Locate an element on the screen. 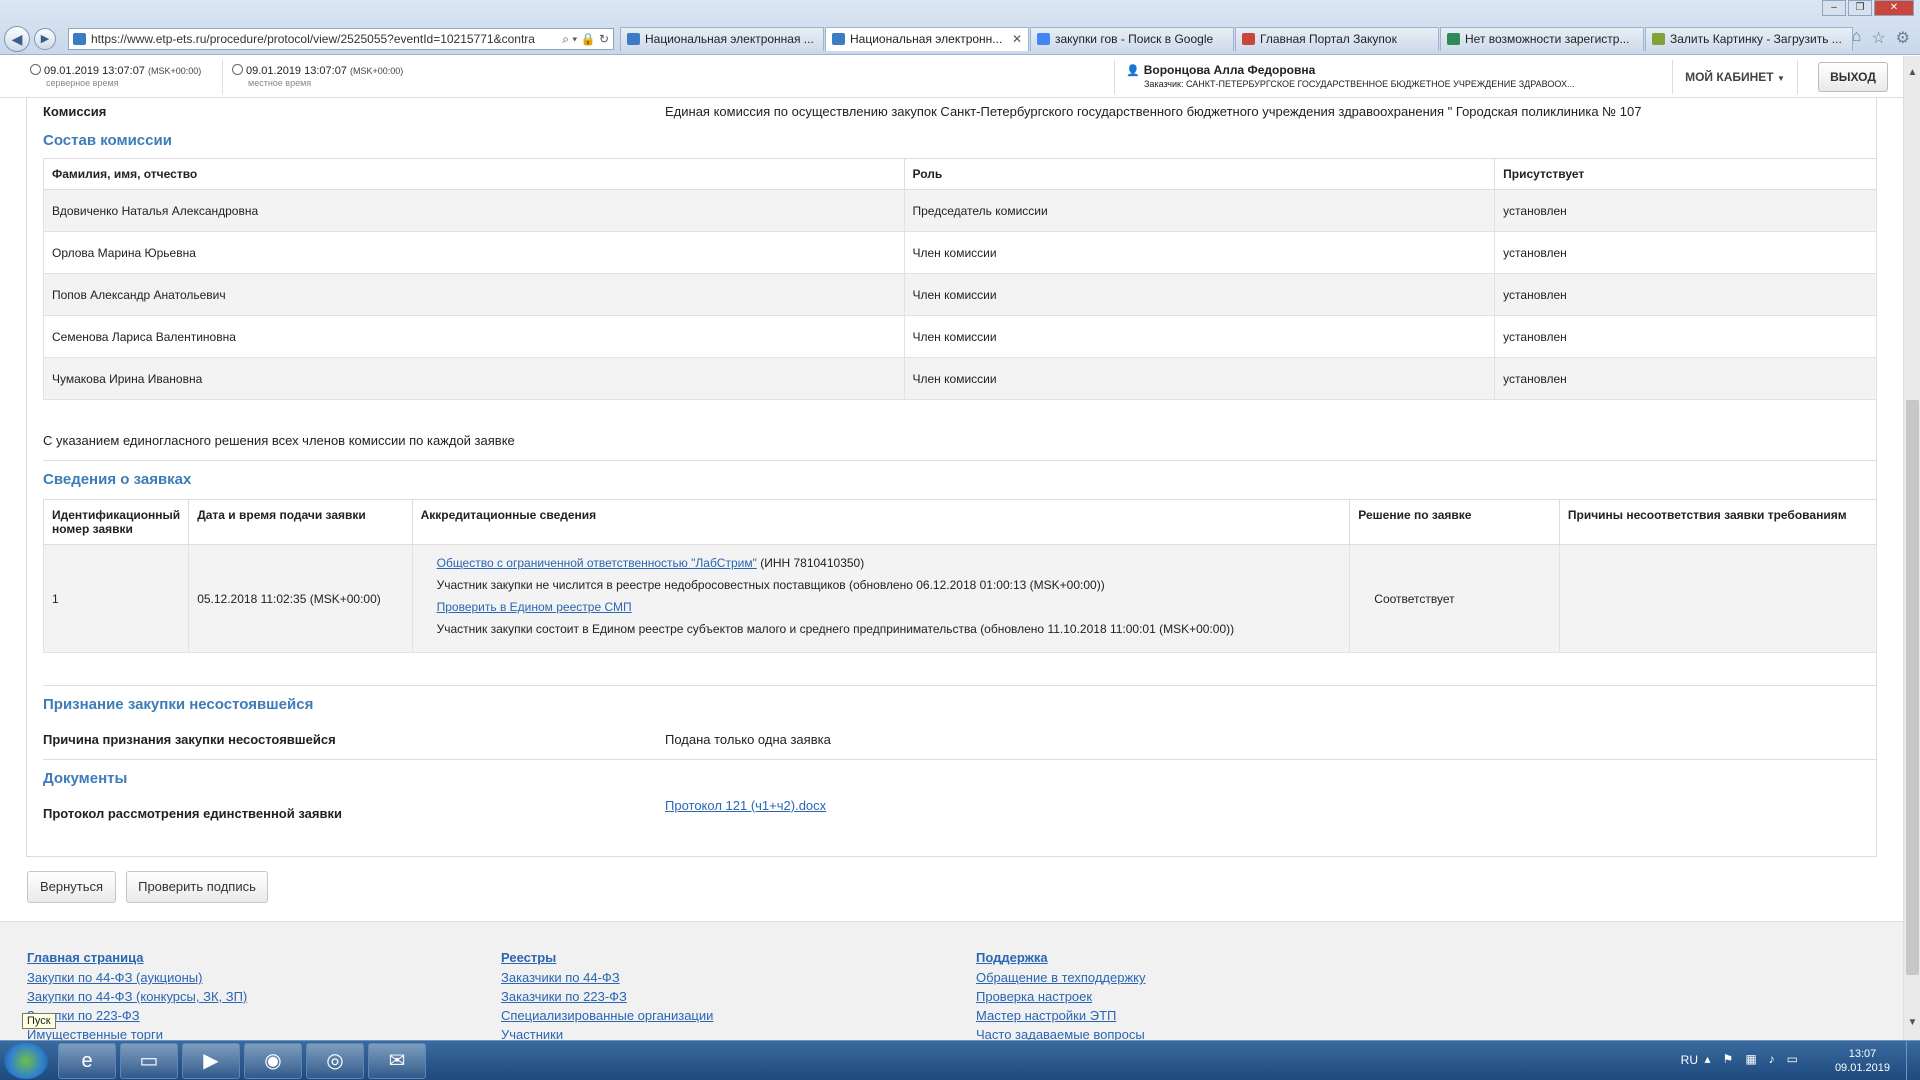  close-window-icon: ✕ is located at coordinates (1894, 8).